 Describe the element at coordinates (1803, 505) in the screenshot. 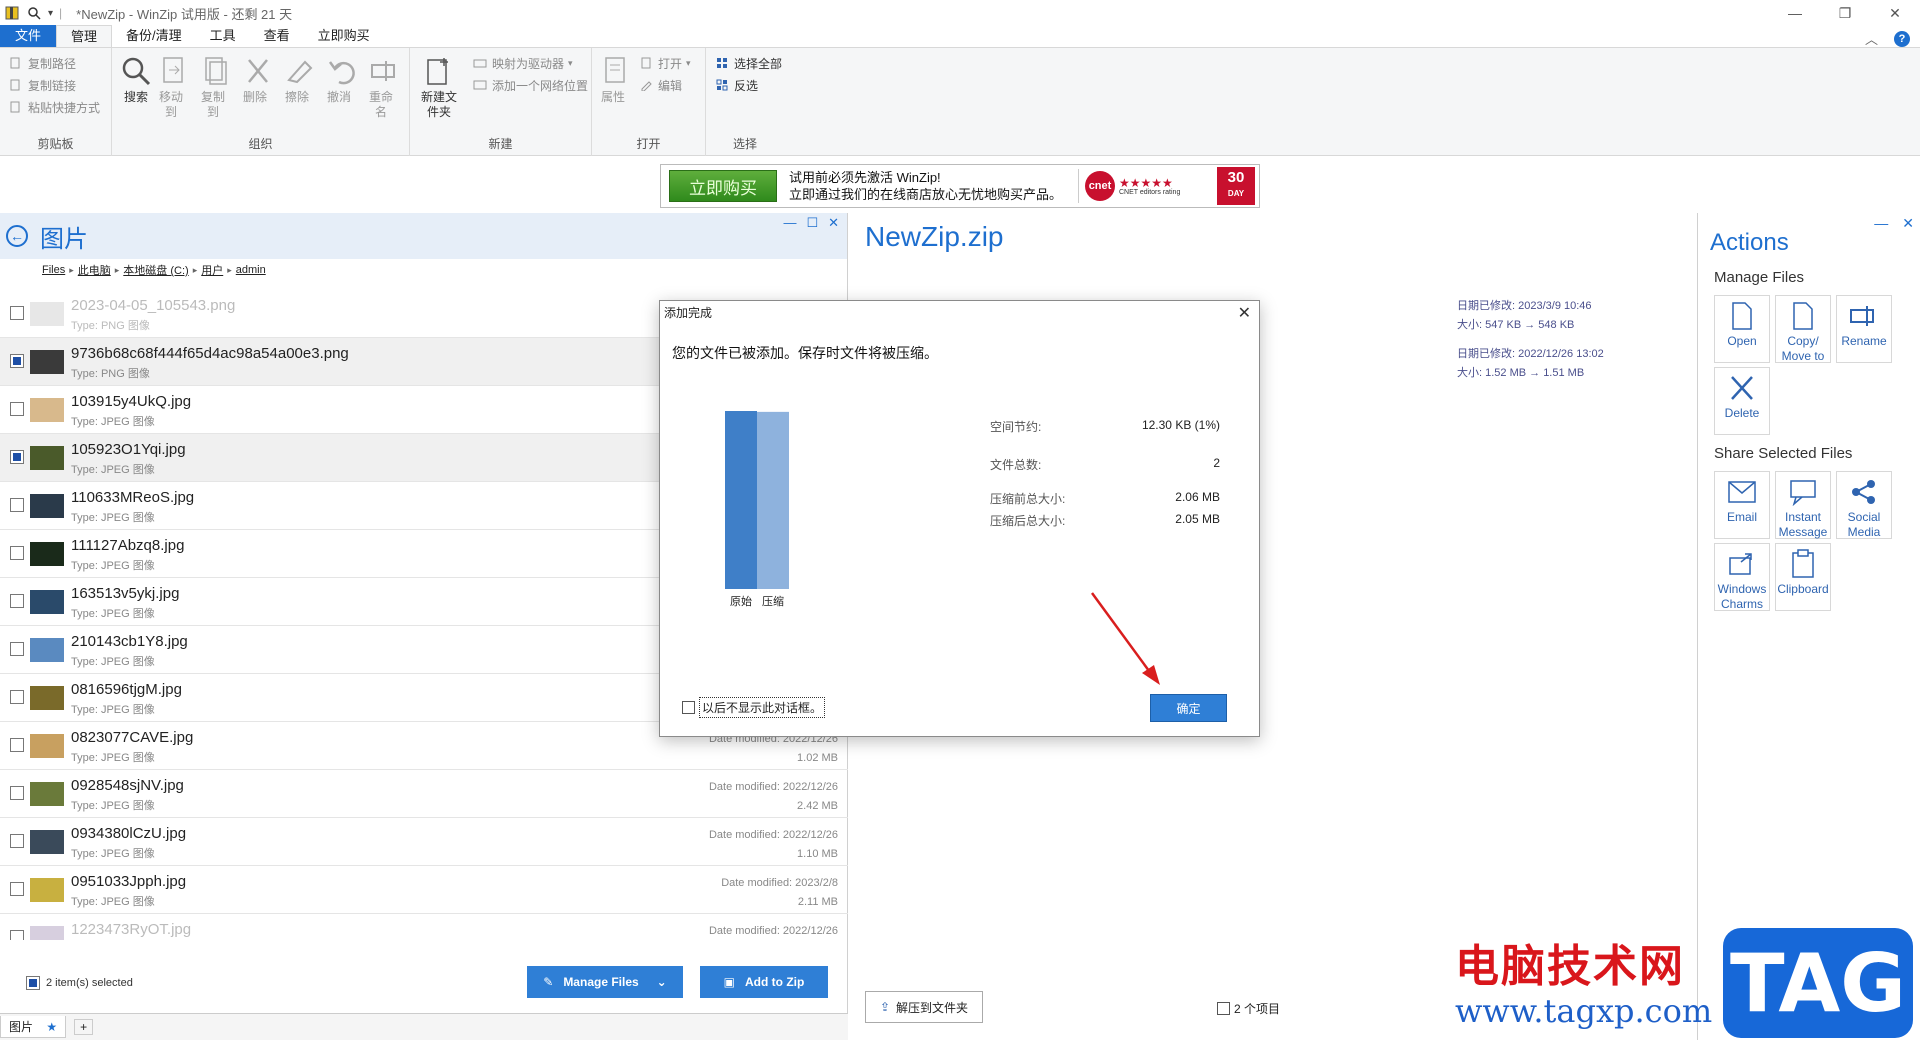

I see `share-instant-message-button: Instant Message` at that location.